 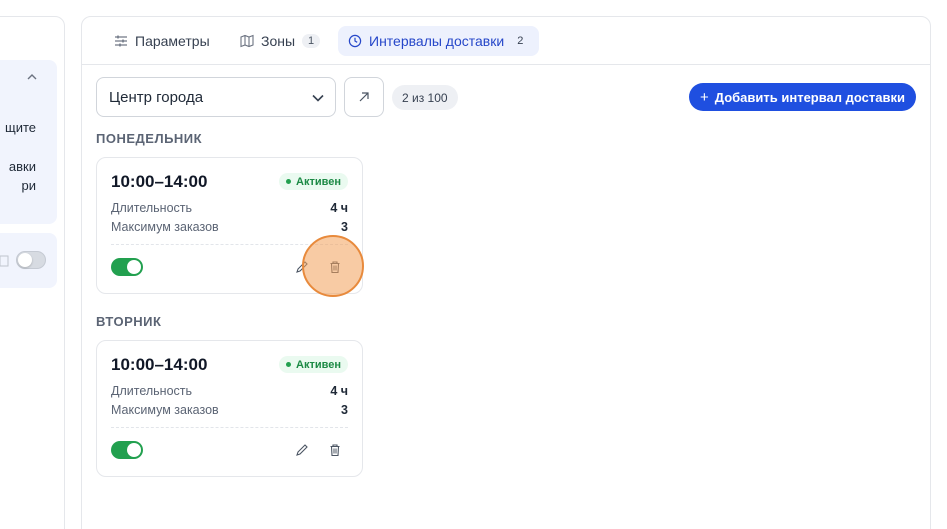 I want to click on open-zone-button, so click(x=364, y=97).